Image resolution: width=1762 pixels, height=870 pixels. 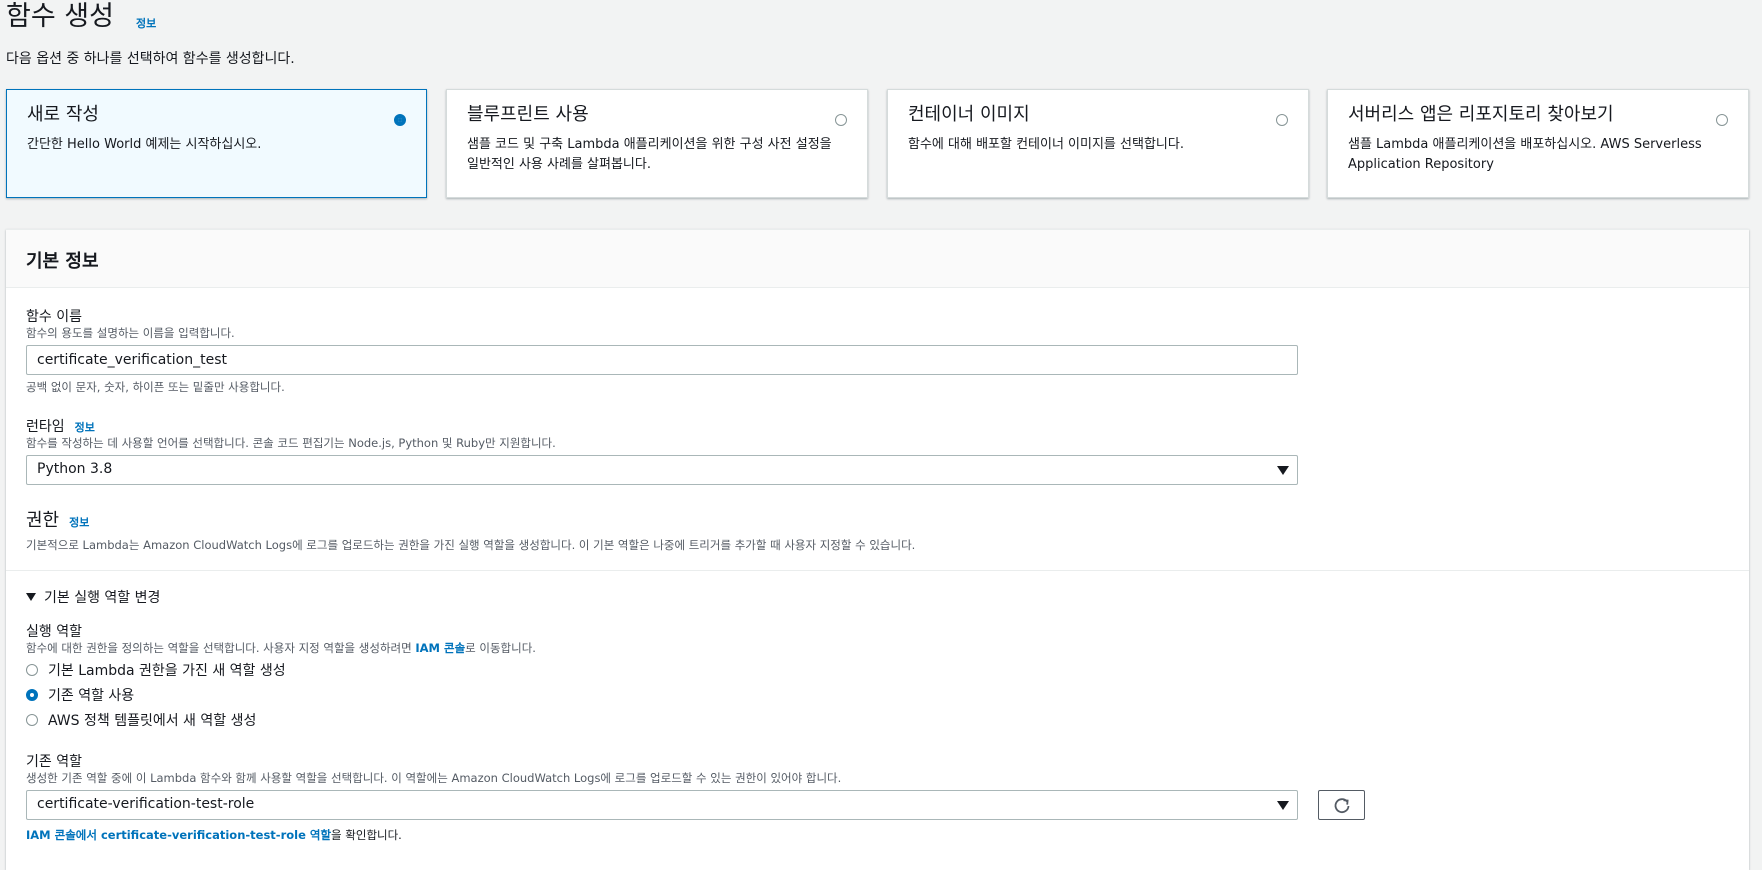 What do you see at coordinates (146, 23) in the screenshot?
I see `info-link: 정보` at bounding box center [146, 23].